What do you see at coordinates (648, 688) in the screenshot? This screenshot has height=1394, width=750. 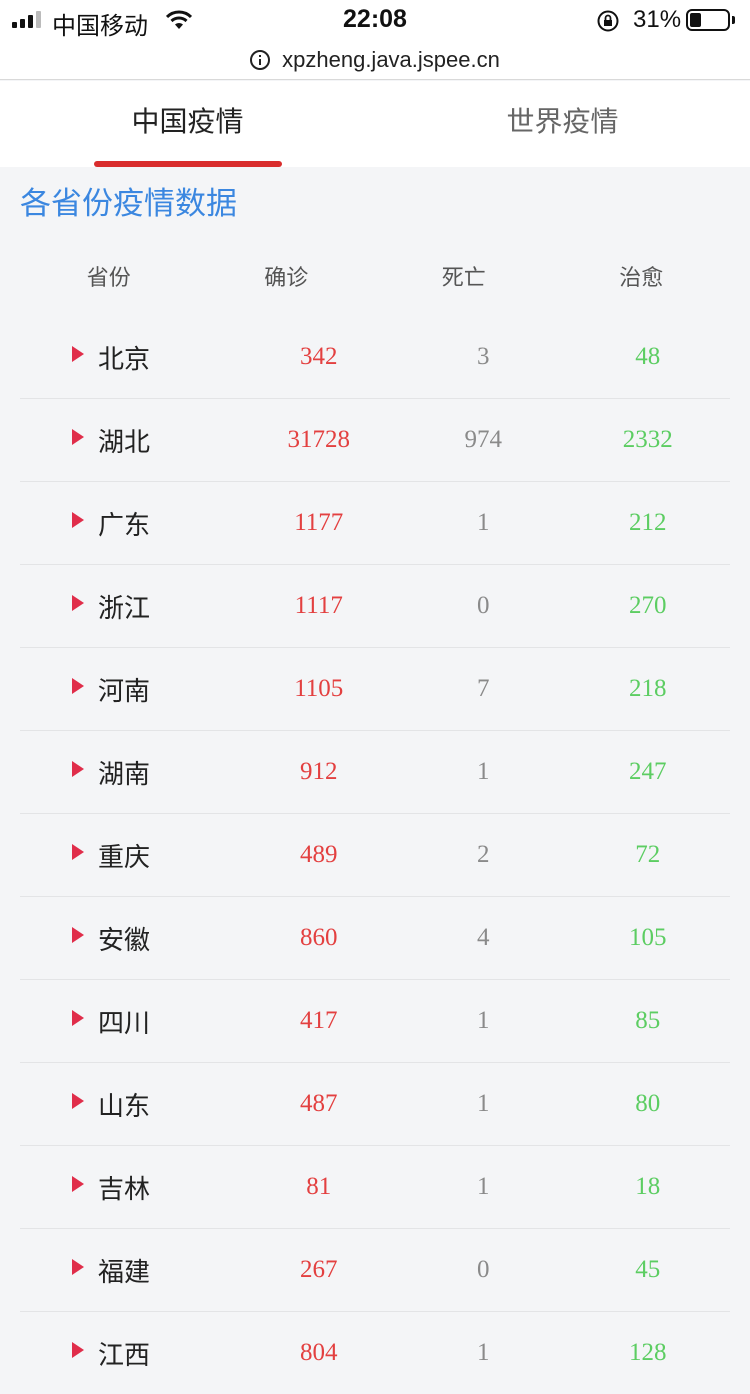 I see `cured-count: 218` at bounding box center [648, 688].